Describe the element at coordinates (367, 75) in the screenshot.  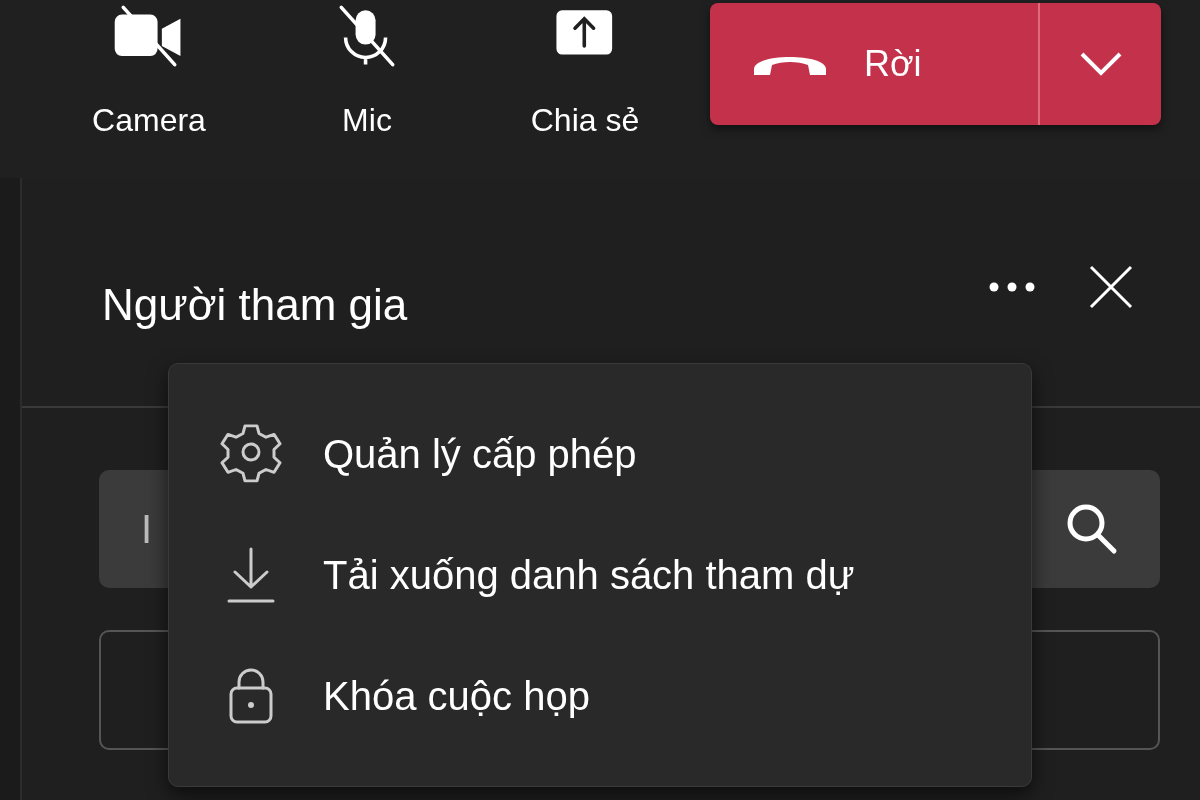
I see `toolbar-button: Mic` at that location.